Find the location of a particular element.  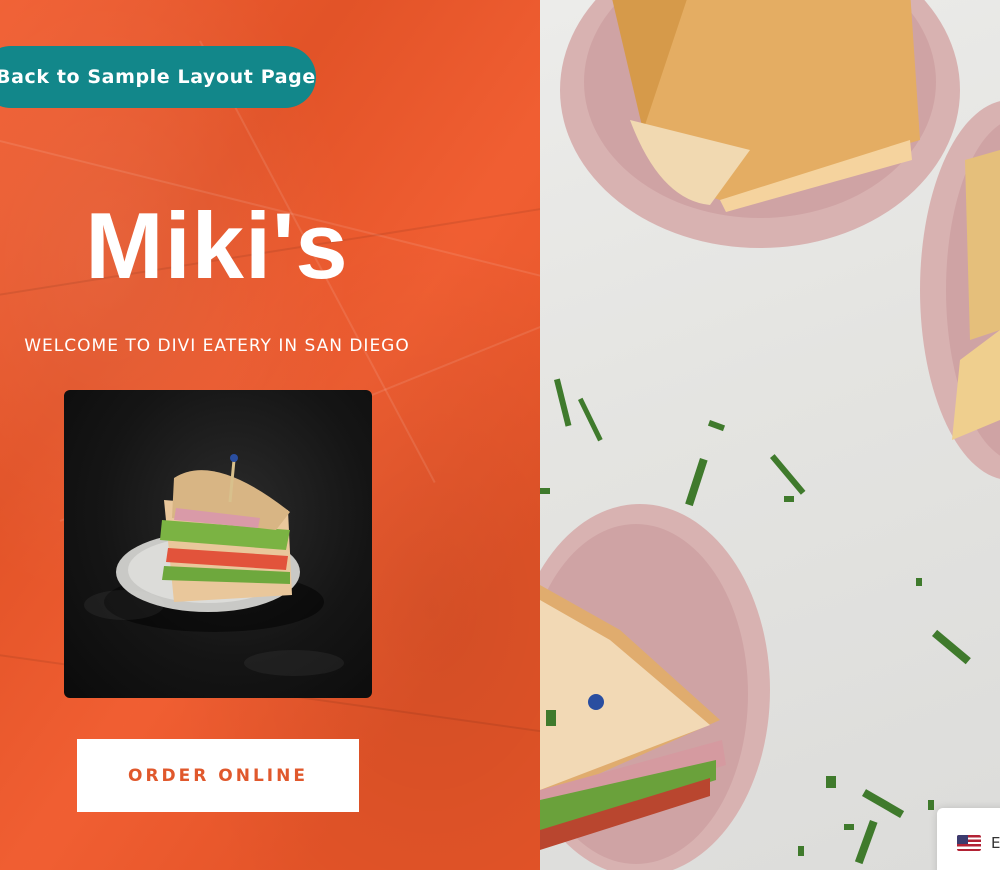

back-to-layout-button: Back to Sample Layout Page is located at coordinates (158, 77).